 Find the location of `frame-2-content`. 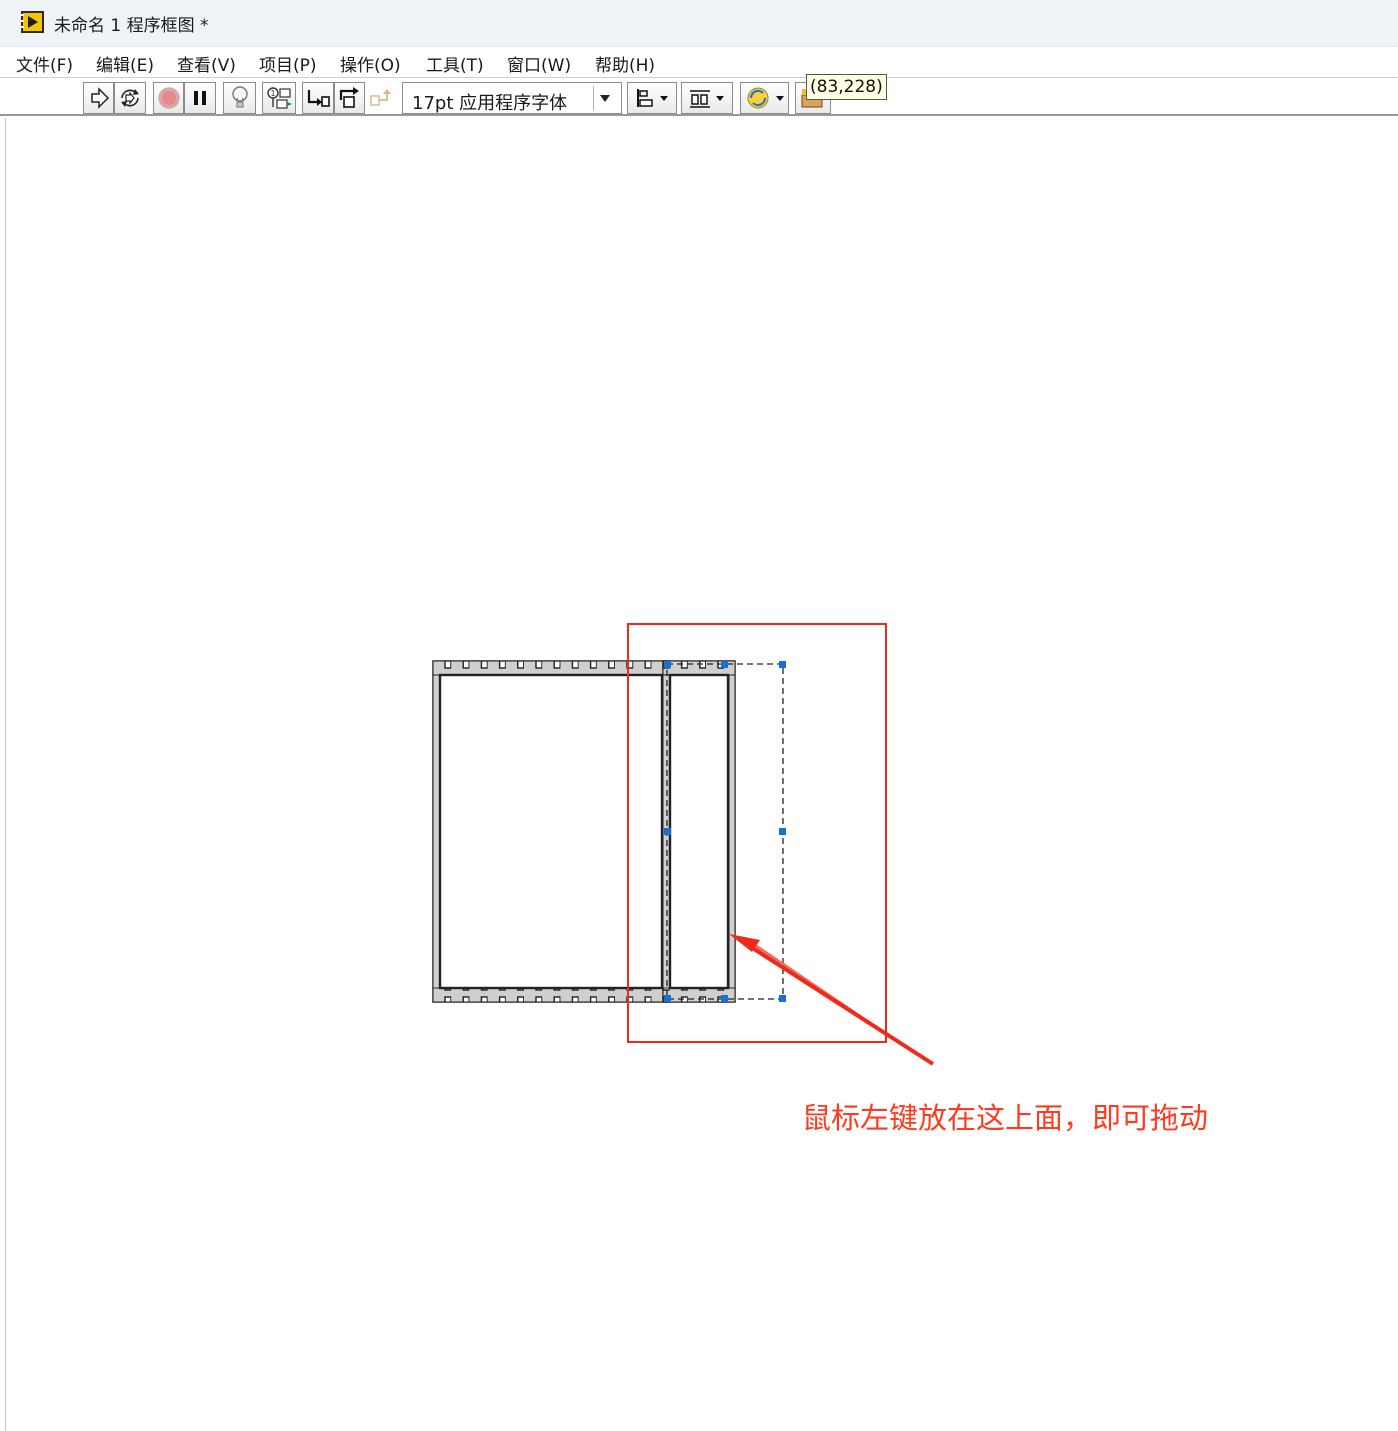

frame-2-content is located at coordinates (699, 831).